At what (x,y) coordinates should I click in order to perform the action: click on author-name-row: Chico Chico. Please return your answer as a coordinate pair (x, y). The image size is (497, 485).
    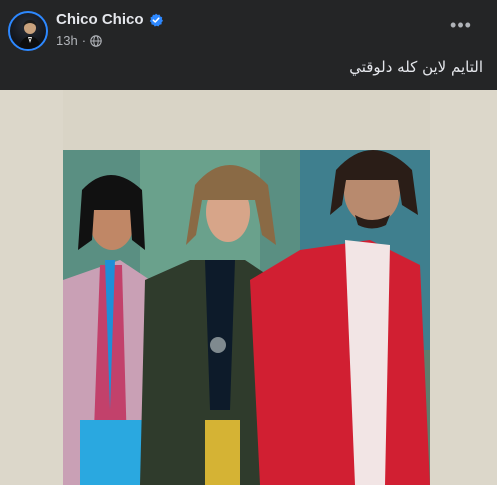
    Looking at the image, I should click on (109, 19).